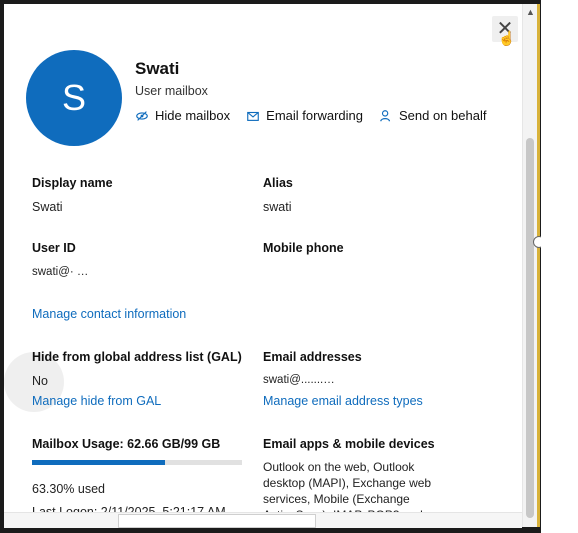 The image size is (578, 533). Describe the element at coordinates (40, 381) in the screenshot. I see `hide-gal-value: No` at that location.